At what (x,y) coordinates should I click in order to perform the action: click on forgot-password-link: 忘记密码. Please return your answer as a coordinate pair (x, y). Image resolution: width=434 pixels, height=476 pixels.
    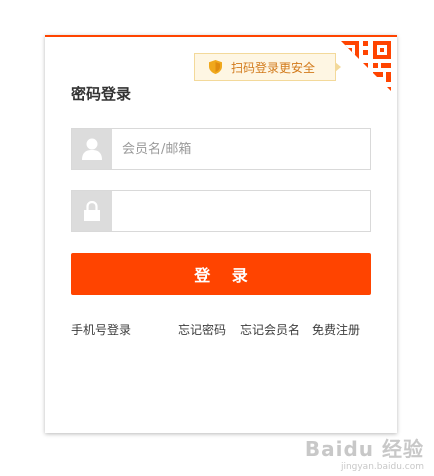
    Looking at the image, I should click on (202, 329).